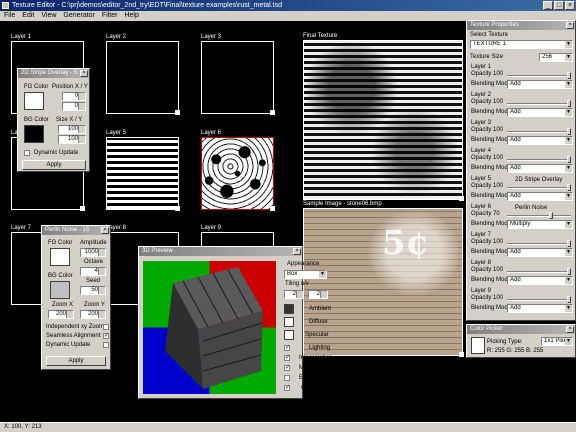 The image size is (576, 432). Describe the element at coordinates (72, 129) in the screenshot. I see `size-x-input: 100` at that location.